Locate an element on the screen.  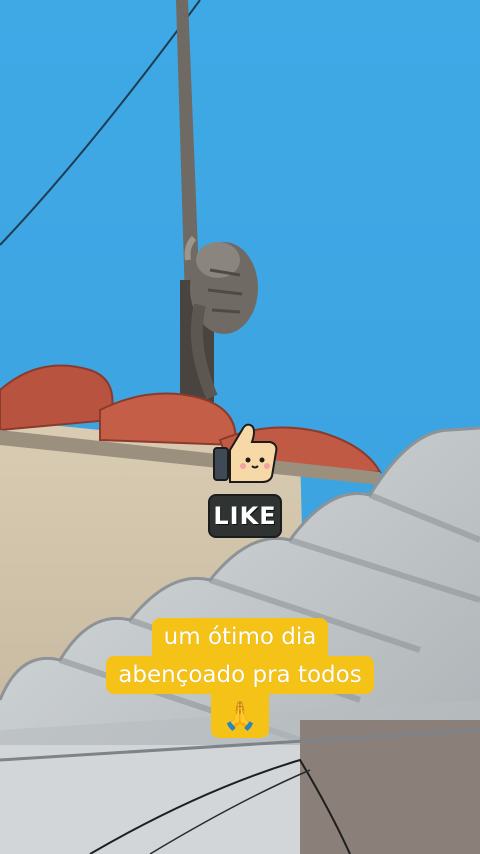
caption: um ótimo dia abençoado pra todos 🙏 is located at coordinates (240, 678).